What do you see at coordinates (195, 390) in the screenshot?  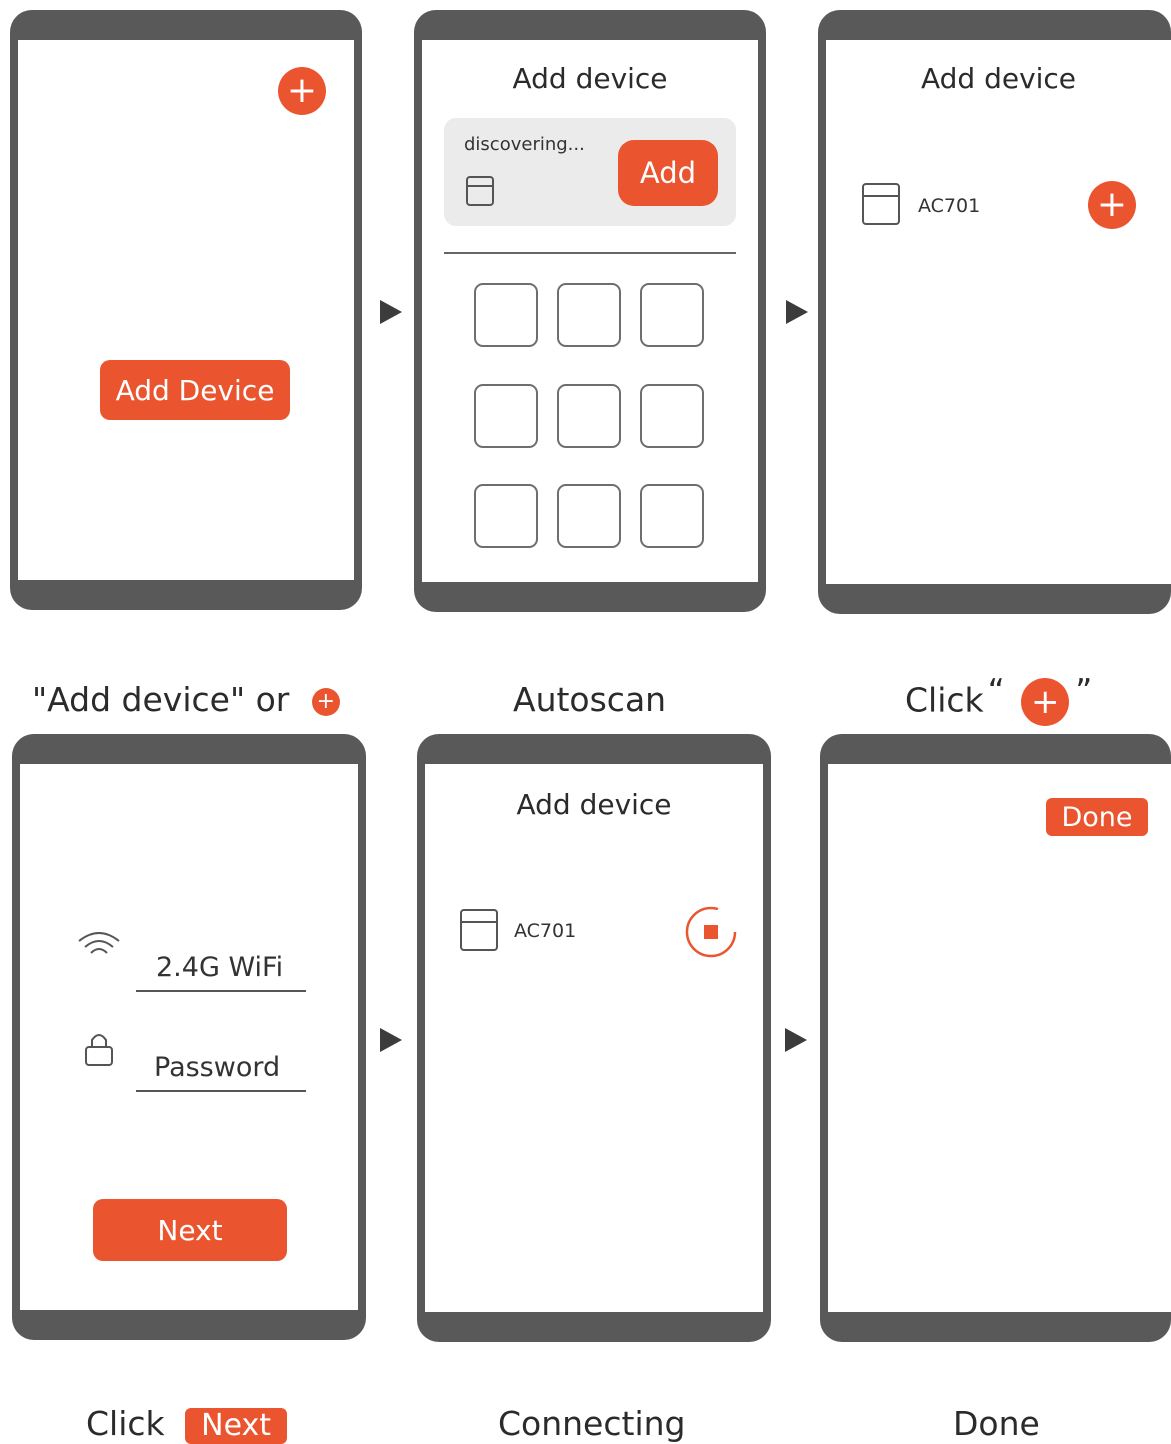 I see `add-device-button: Add Device` at bounding box center [195, 390].